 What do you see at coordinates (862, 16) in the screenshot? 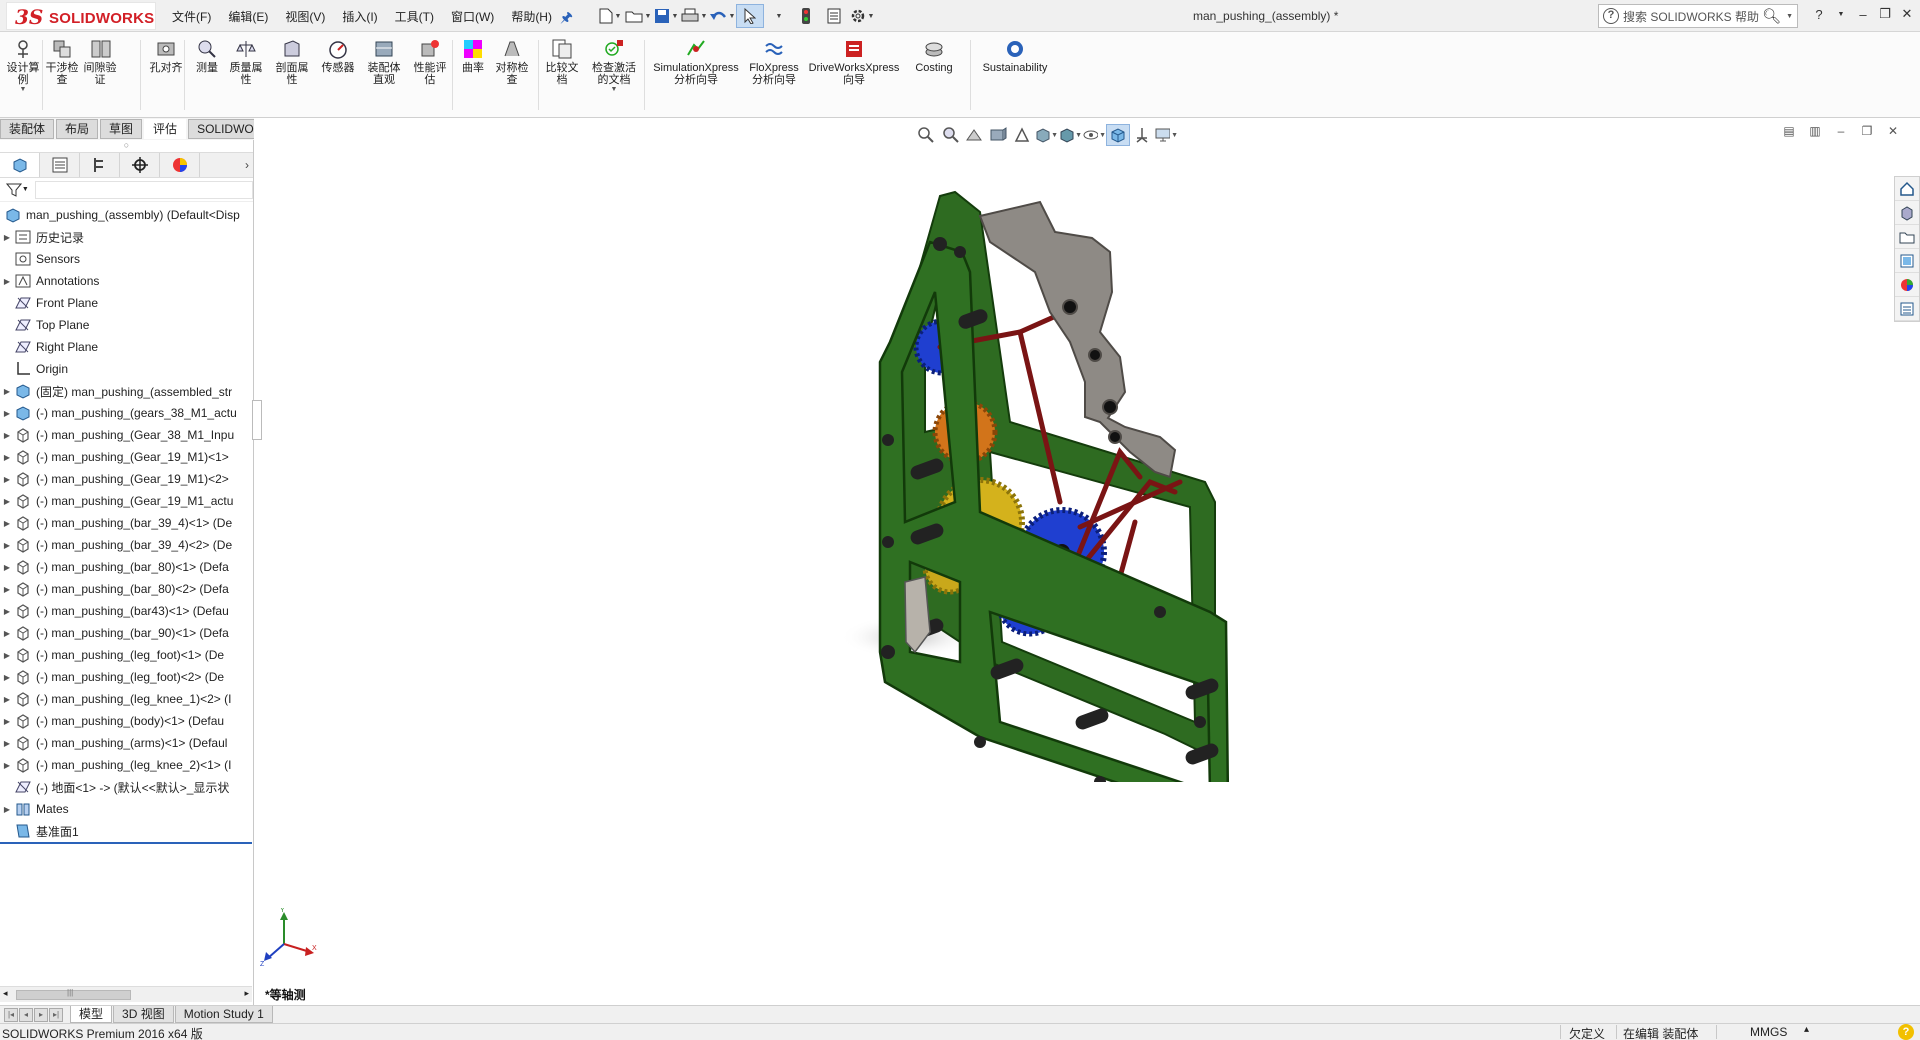
I see `options-button: ▼` at bounding box center [862, 16].